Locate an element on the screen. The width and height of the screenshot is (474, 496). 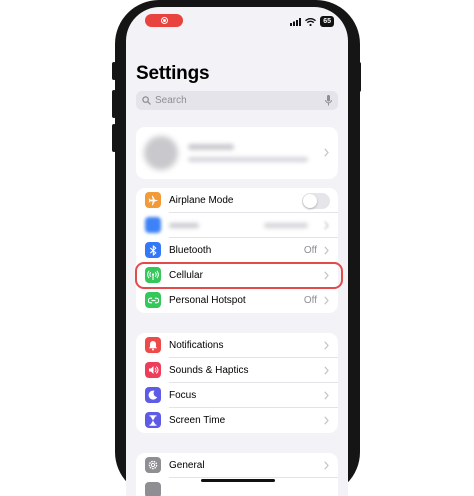
wifi-label-blurred is located at coordinates (184, 225).